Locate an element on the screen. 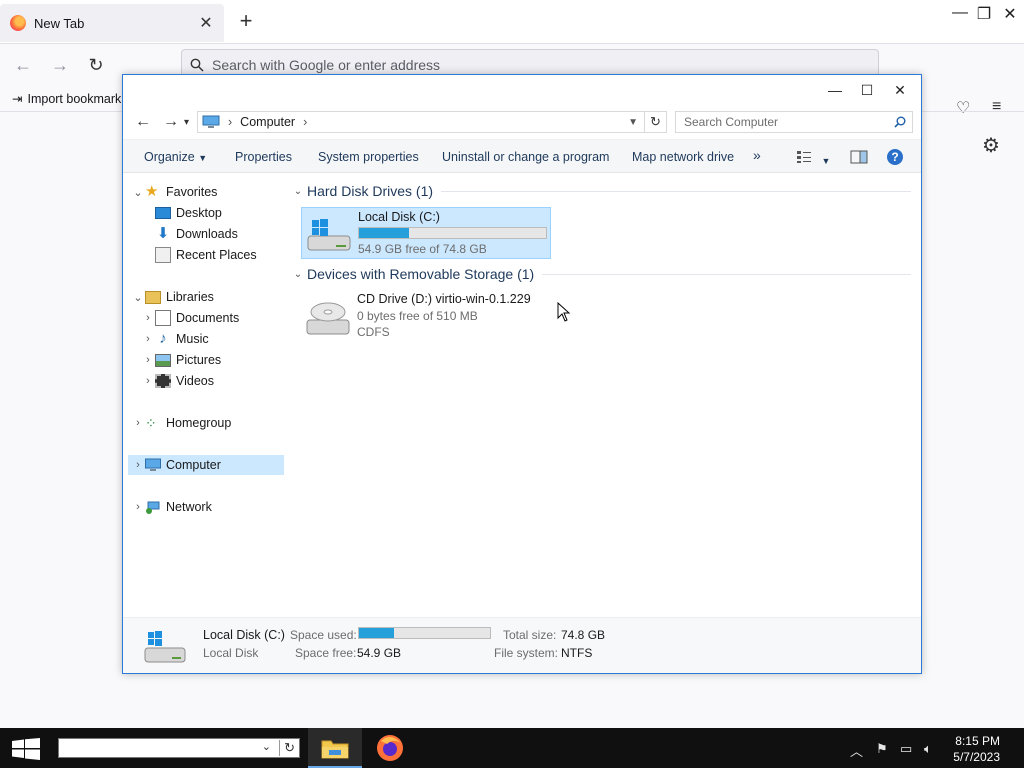  total-size-label: Total size: is located at coordinates (530, 635).